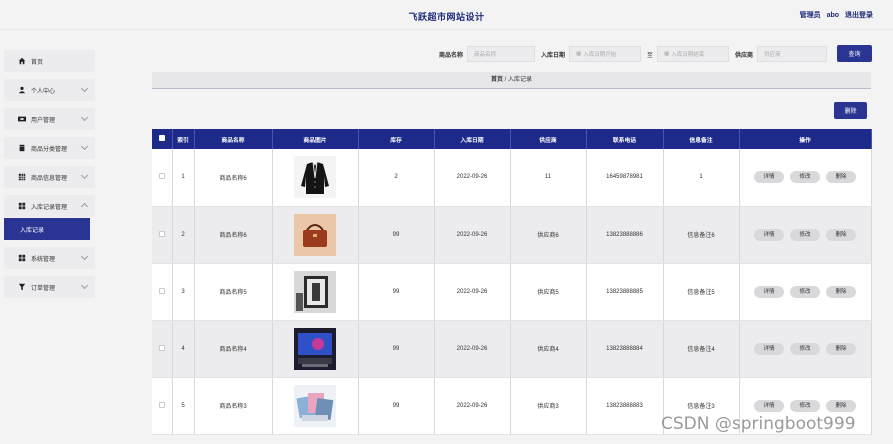  I want to click on grid-icon, so click(22, 177).